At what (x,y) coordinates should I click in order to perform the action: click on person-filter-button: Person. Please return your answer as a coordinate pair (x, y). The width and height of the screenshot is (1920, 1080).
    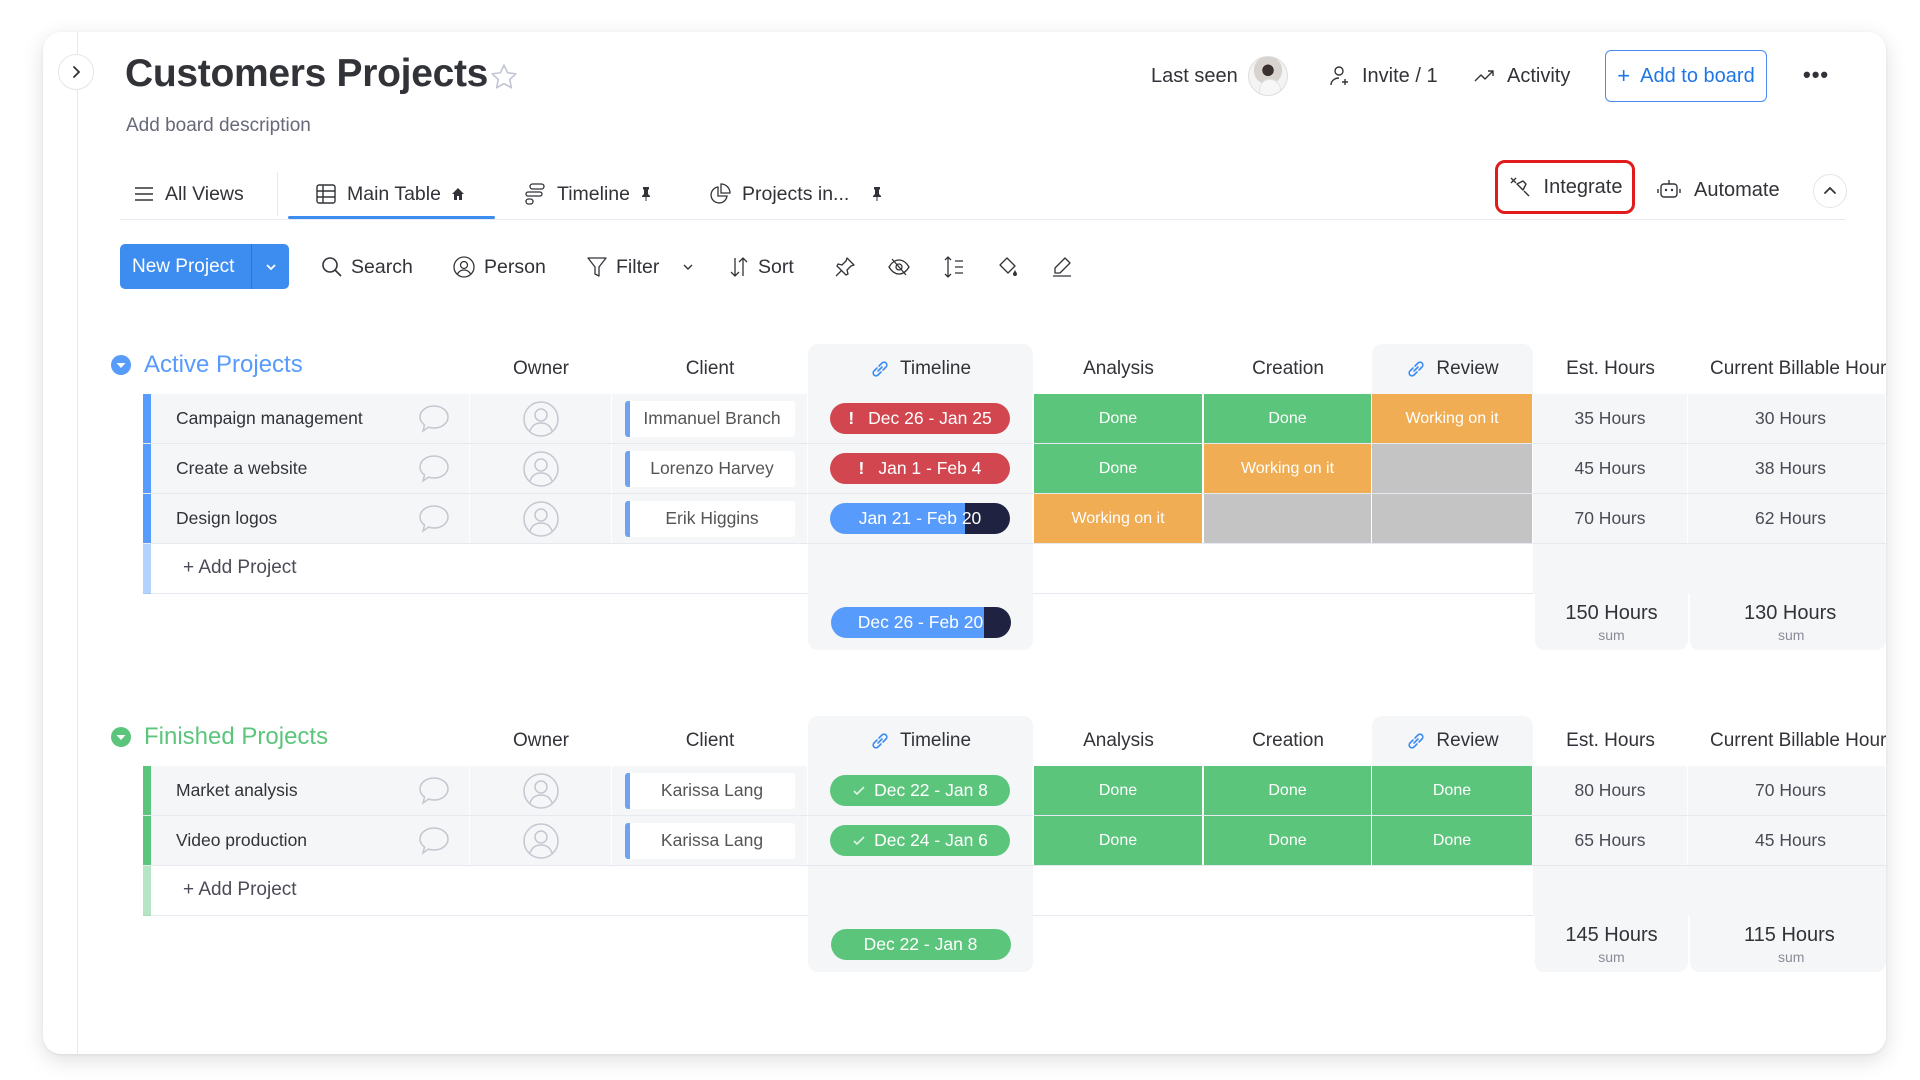
    Looking at the image, I should click on (499, 267).